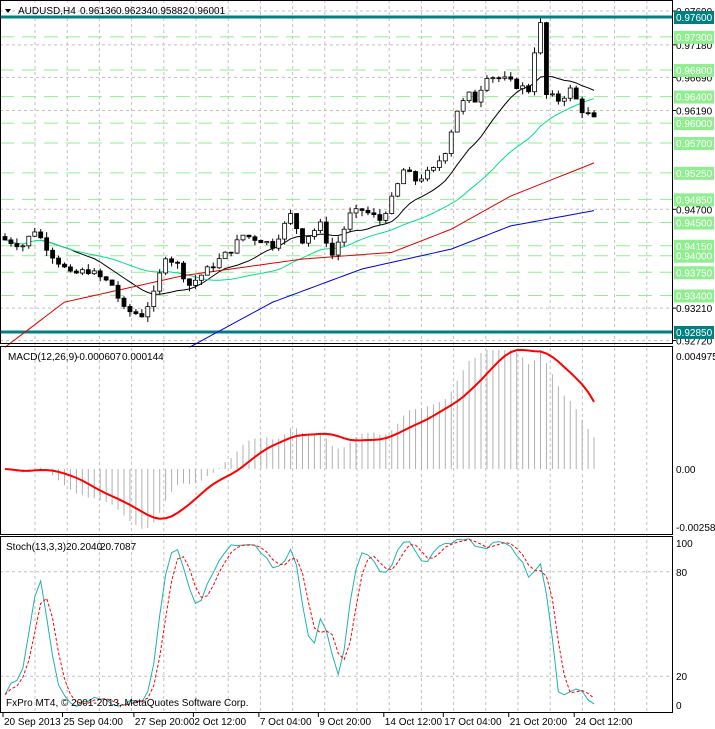  I want to click on dropdown-triangle-icon, so click(8, 11).